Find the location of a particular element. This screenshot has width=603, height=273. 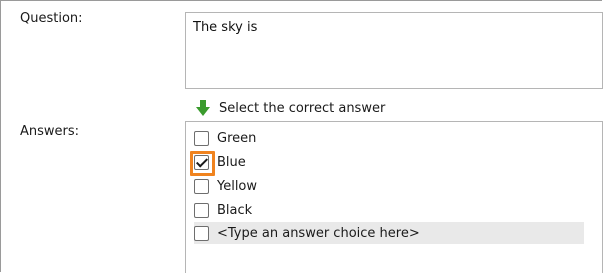

answer-text: Yellow is located at coordinates (237, 186).